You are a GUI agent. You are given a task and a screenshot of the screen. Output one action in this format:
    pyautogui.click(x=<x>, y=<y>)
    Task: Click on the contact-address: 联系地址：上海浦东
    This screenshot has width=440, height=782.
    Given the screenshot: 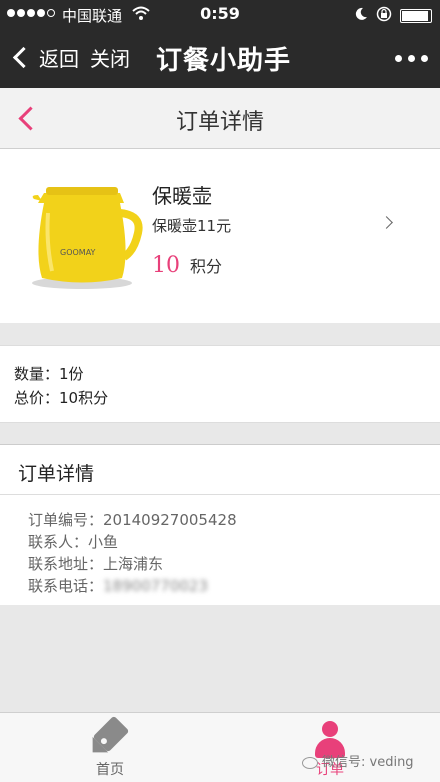 What is the action you would take?
    pyautogui.click(x=96, y=564)
    